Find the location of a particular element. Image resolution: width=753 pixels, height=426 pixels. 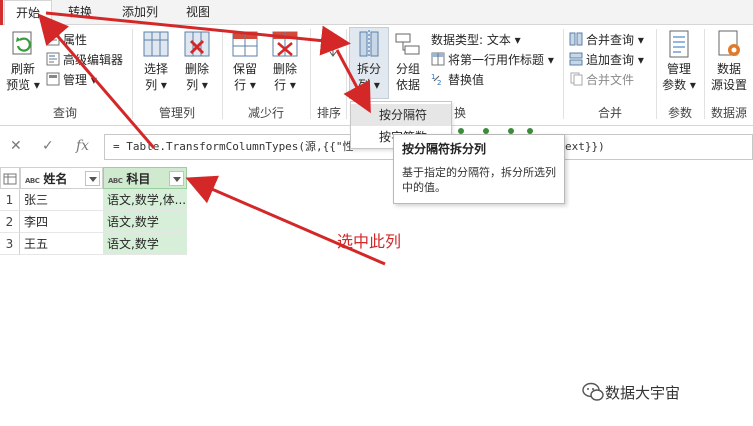

sort-ascending-button: AZ is located at coordinates (328, 45).